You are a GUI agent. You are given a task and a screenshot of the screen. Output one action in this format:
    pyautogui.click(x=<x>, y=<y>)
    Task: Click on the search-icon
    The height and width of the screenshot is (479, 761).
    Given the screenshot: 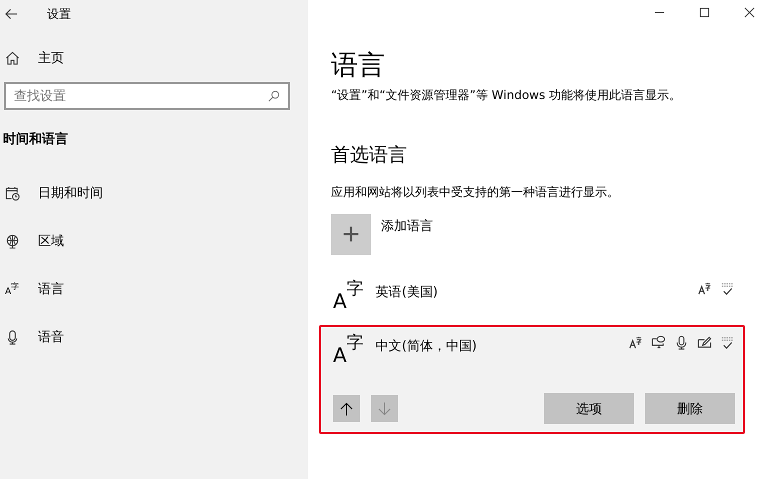 What is the action you would take?
    pyautogui.click(x=274, y=96)
    